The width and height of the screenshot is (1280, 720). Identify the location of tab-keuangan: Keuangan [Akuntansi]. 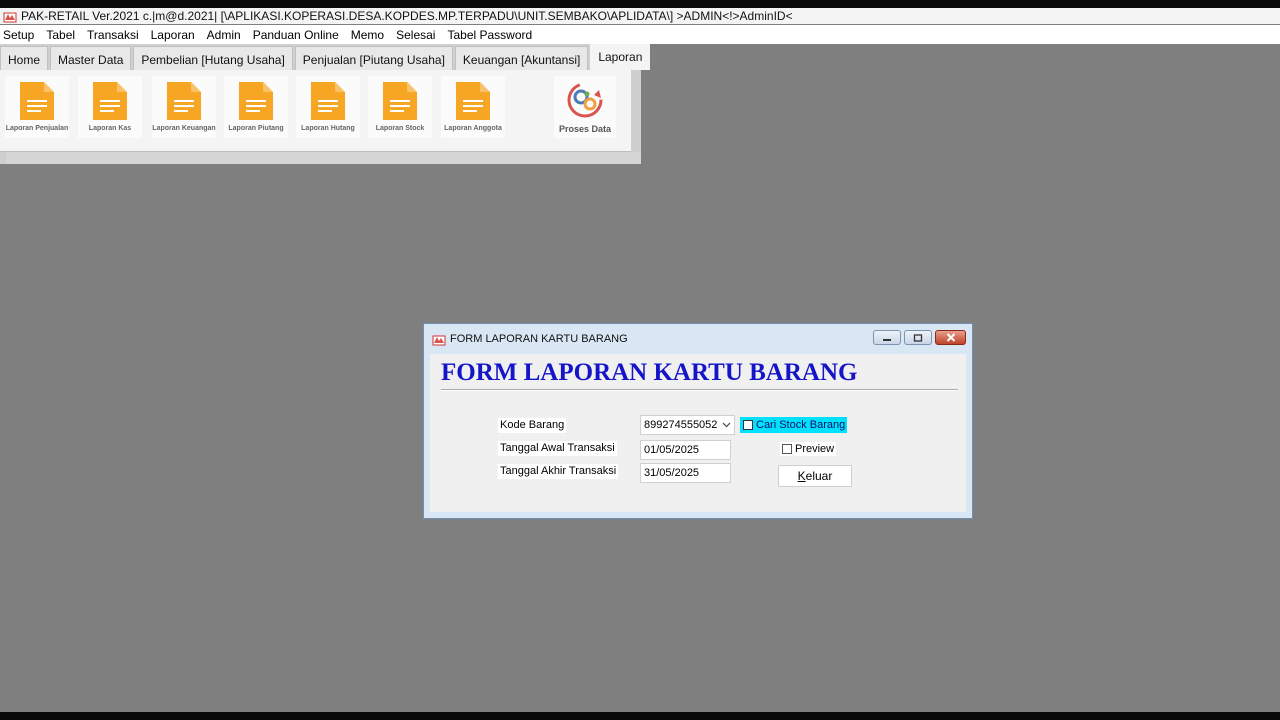
(521, 58).